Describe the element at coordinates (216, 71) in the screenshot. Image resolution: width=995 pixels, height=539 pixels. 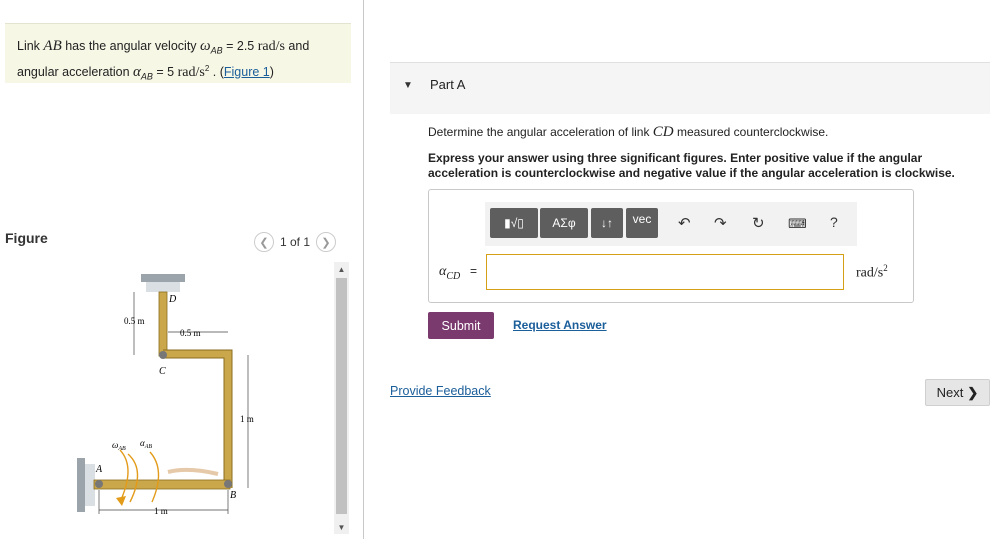
I see `problem-text: . (` at that location.